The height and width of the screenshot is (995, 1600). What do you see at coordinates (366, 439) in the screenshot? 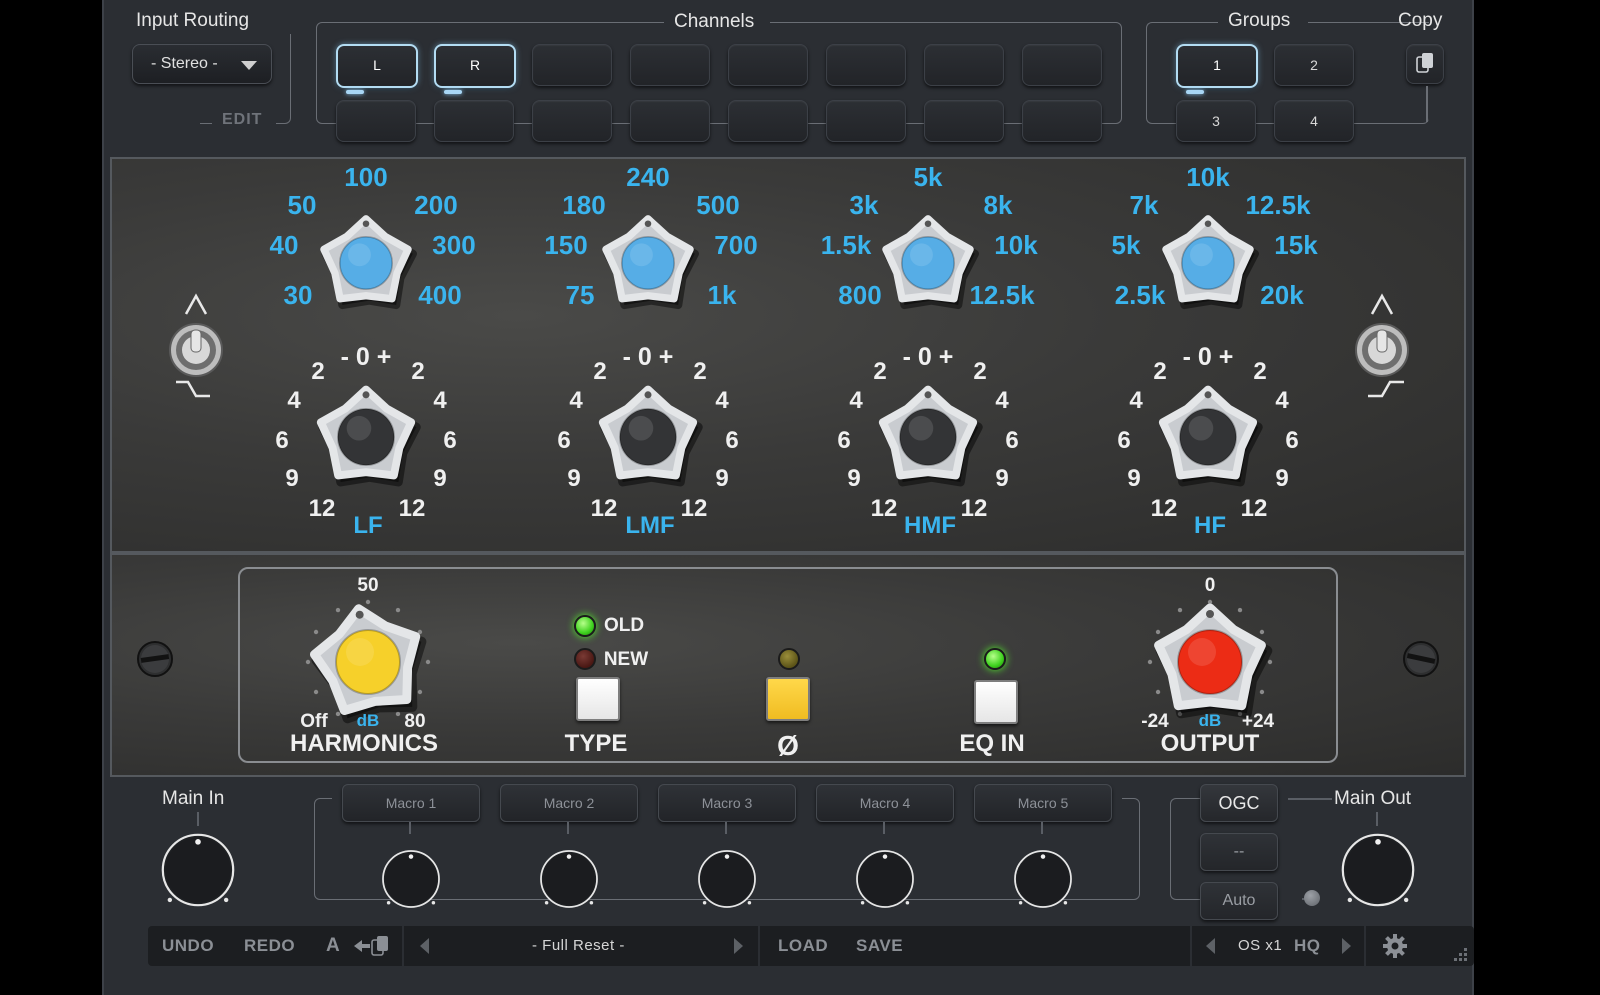
I see `gain-knob-lf` at bounding box center [366, 439].